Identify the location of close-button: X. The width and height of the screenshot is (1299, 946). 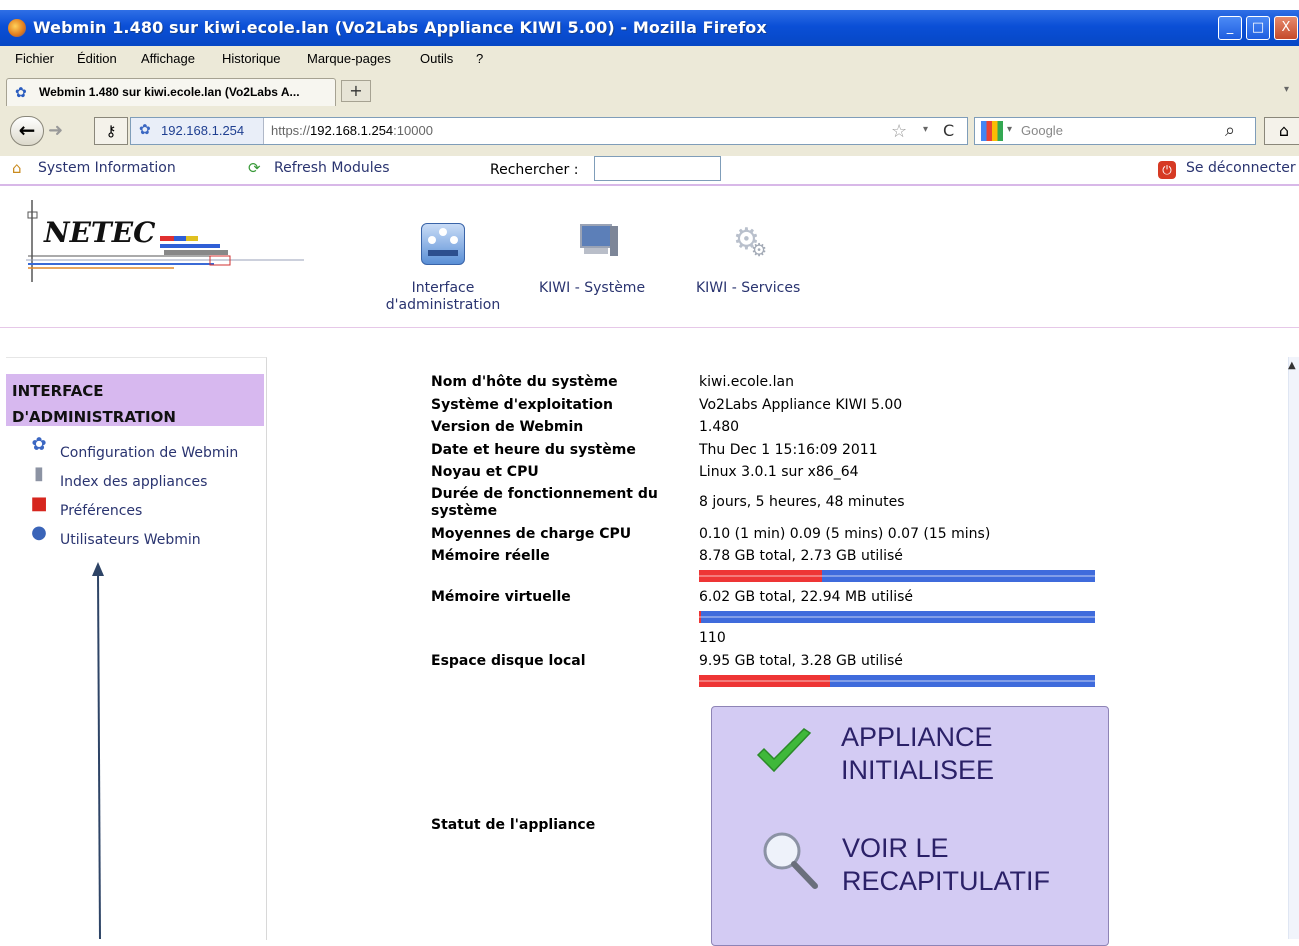
(1286, 28).